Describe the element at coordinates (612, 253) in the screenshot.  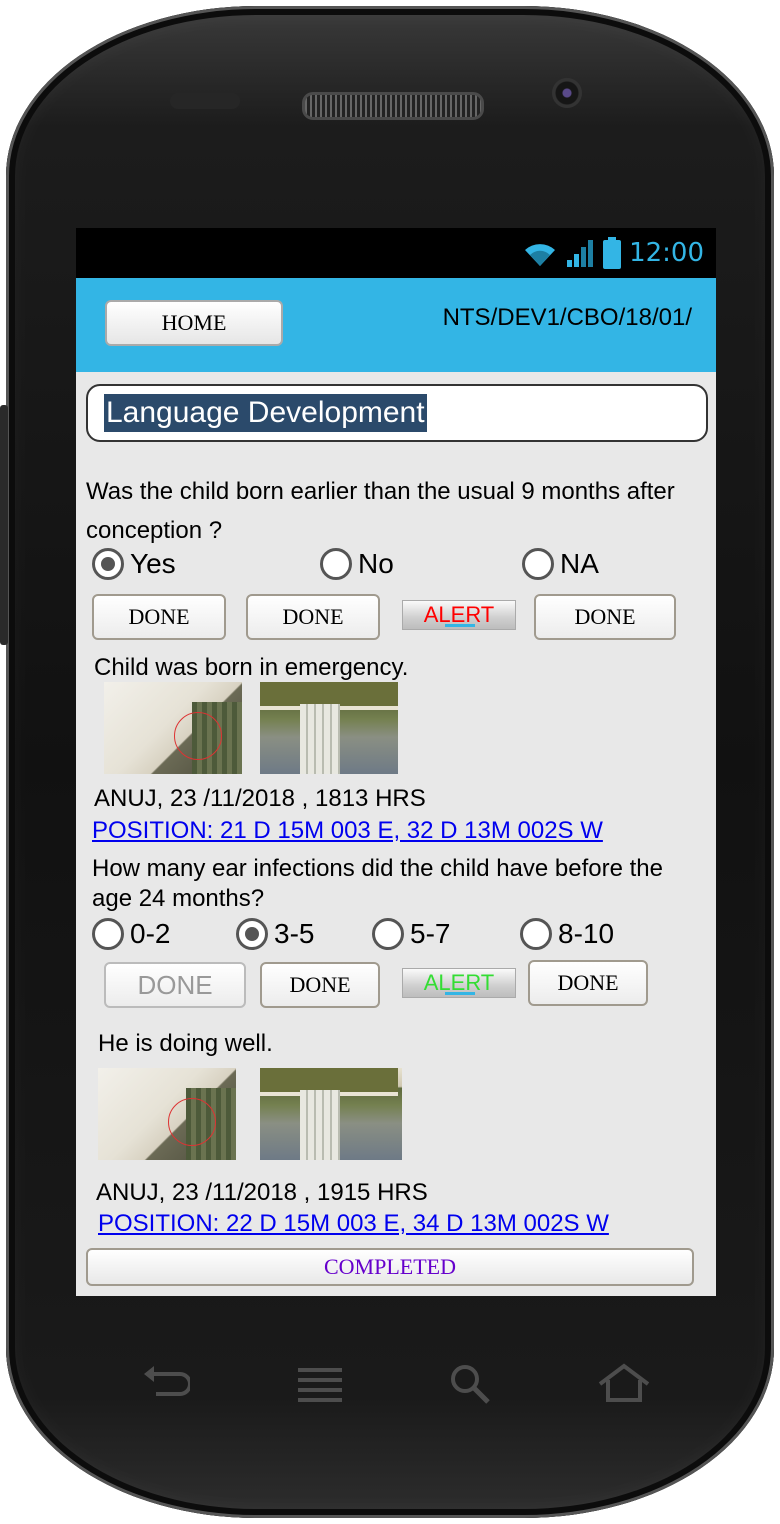
I see `battery-icon` at that location.